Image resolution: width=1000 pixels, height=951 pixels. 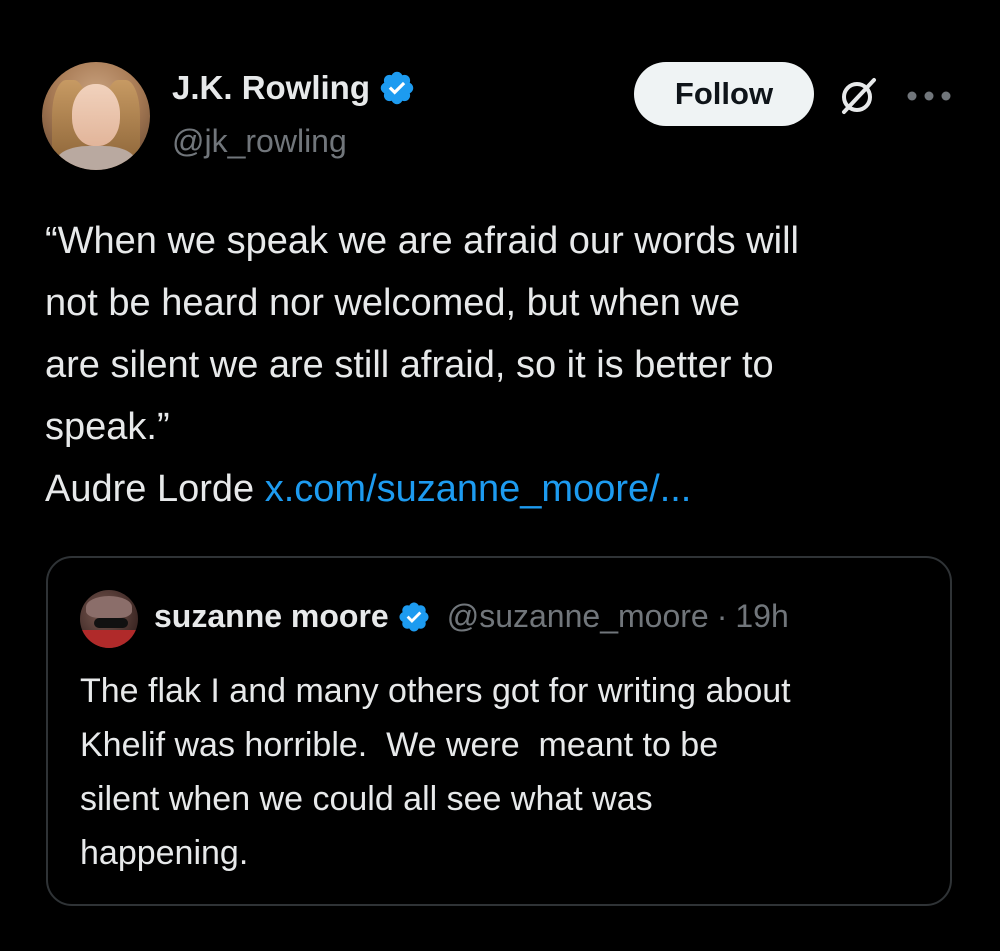 I want to click on quoted-timestamp: 19h, so click(x=762, y=616).